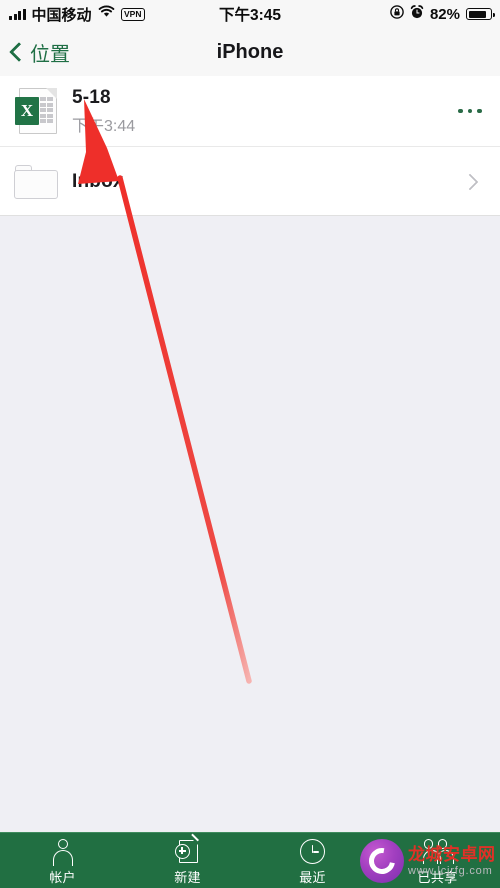 This screenshot has width=500, height=888. Describe the element at coordinates (50, 54) in the screenshot. I see `back-button-label: 位置` at that location.